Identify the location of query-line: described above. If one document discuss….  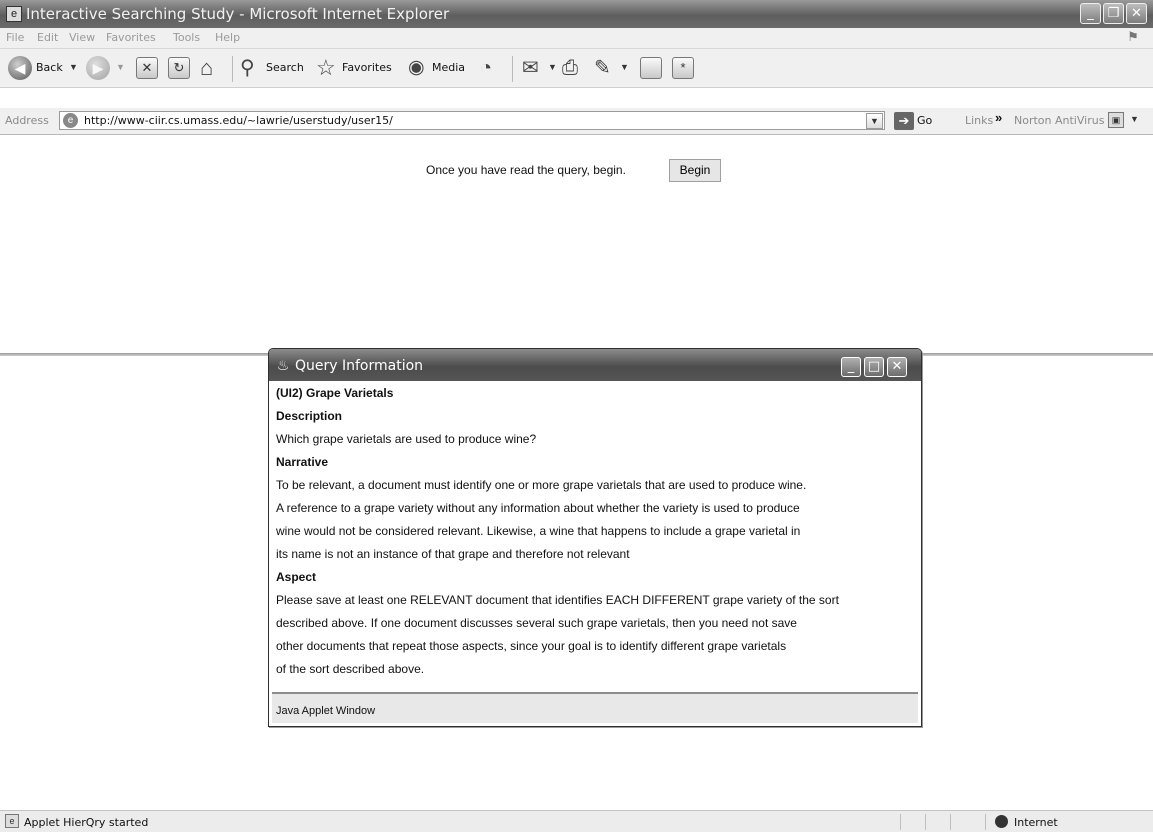
(536, 623).